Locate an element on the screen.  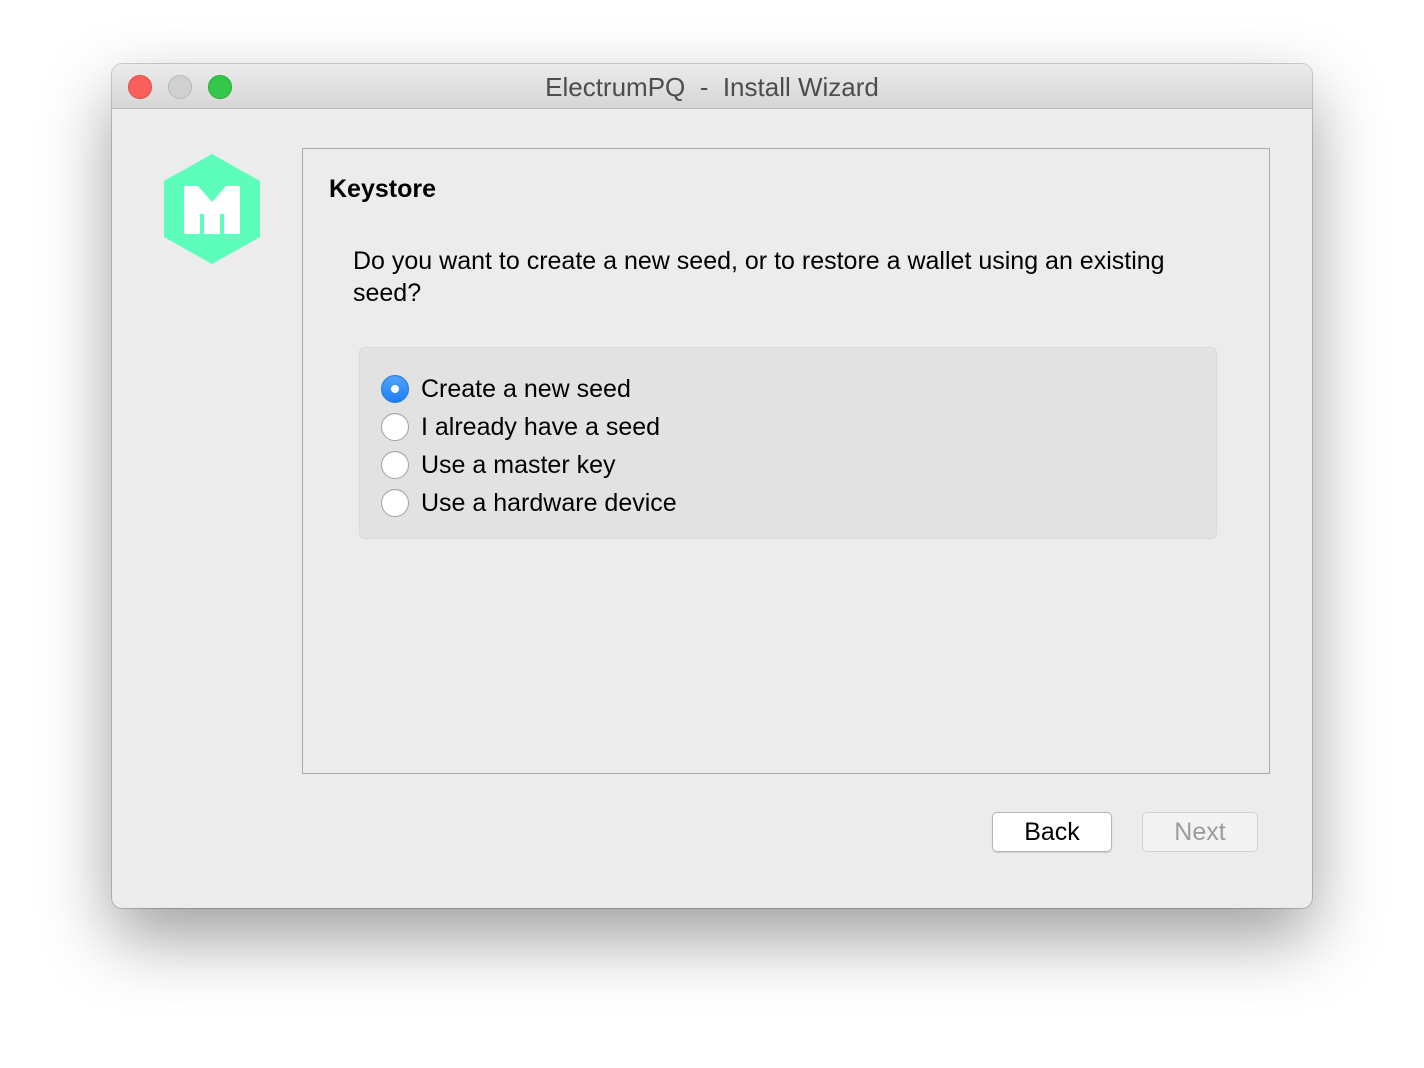
option-use-master-key: Use a master key is located at coordinates (498, 465).